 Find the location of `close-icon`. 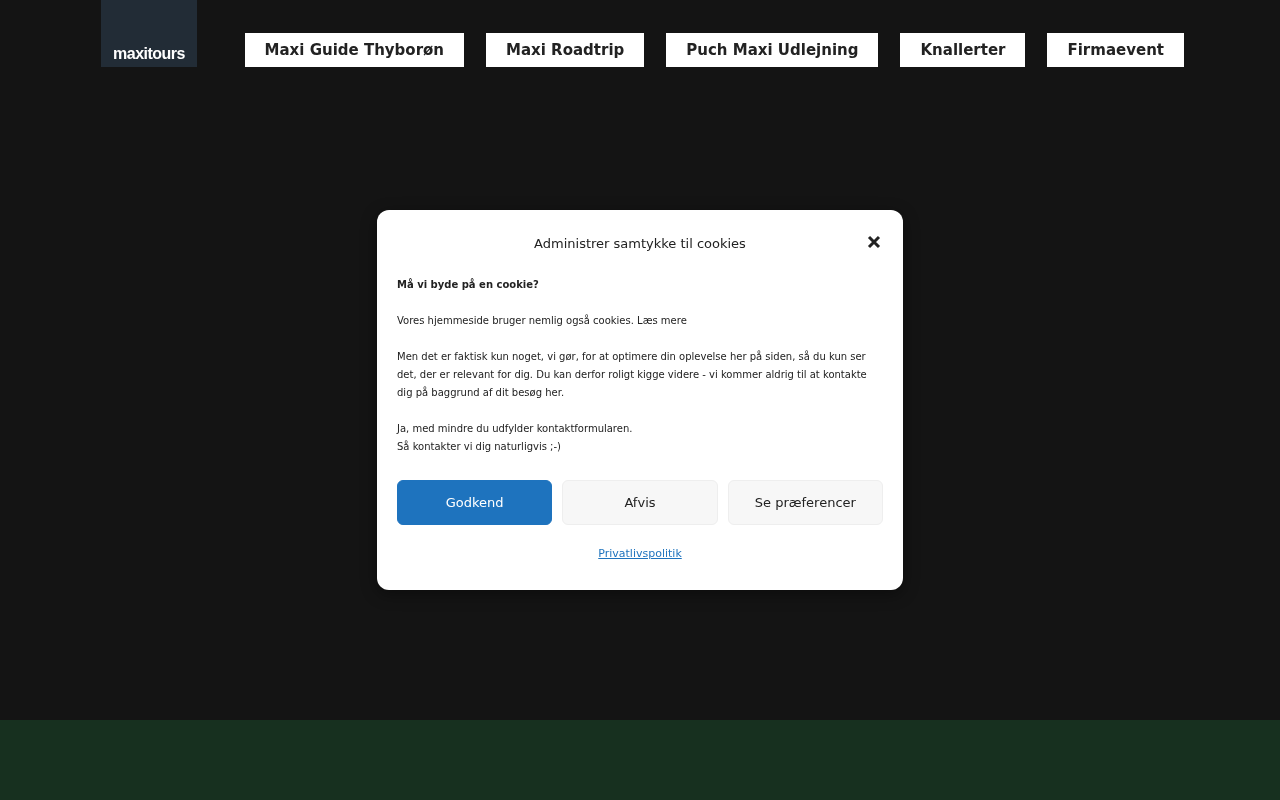

close-icon is located at coordinates (874, 242).